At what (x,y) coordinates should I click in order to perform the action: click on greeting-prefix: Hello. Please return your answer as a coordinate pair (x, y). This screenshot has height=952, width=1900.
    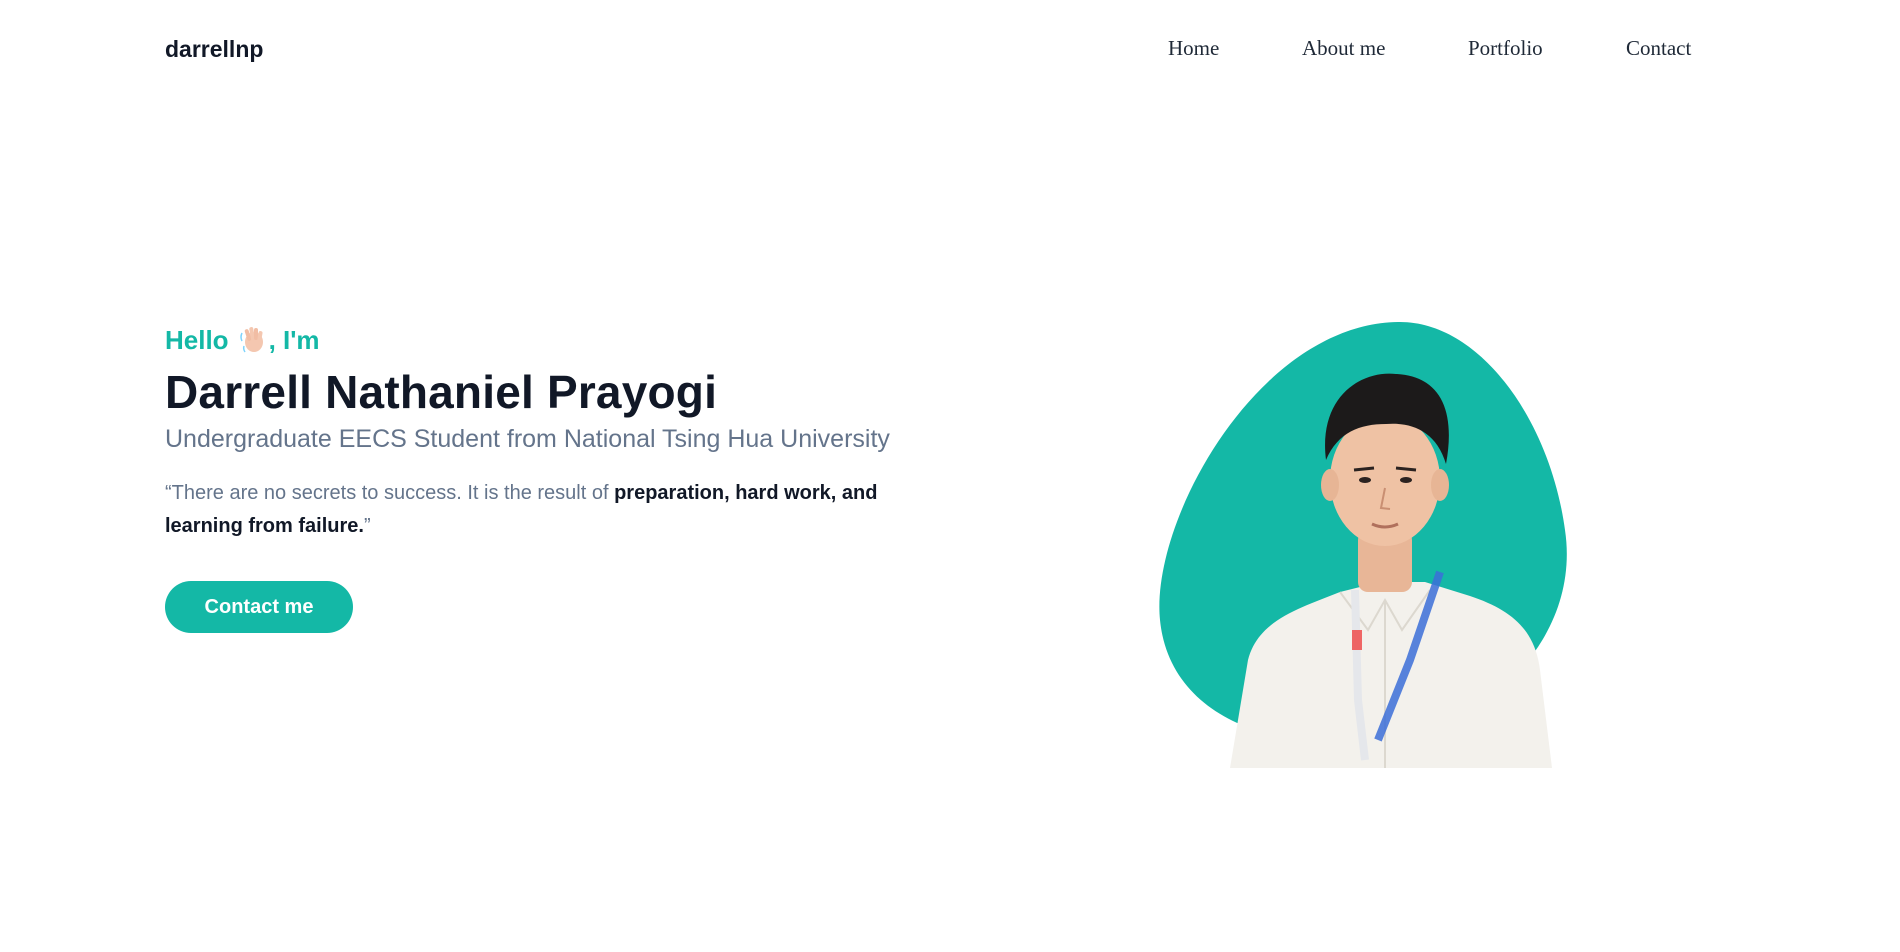
    Looking at the image, I should click on (197, 339).